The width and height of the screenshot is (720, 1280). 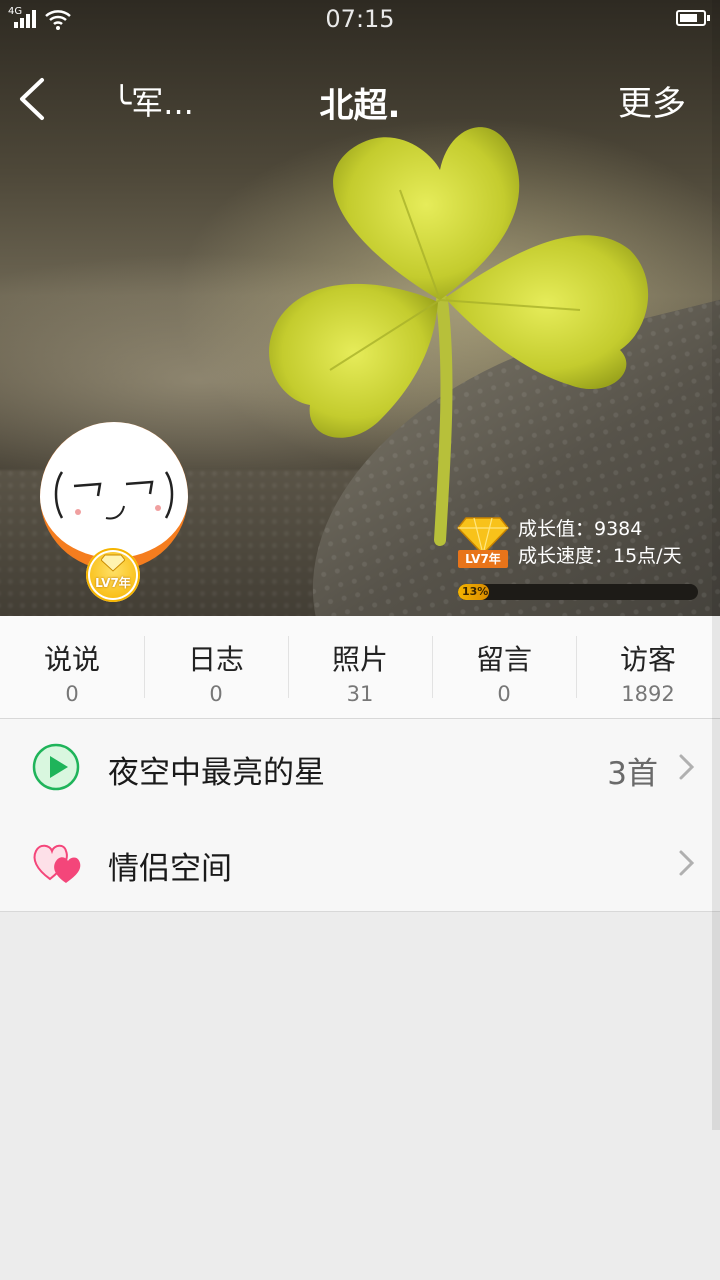 I want to click on avatar-level-badge: LV7年, so click(x=113, y=575).